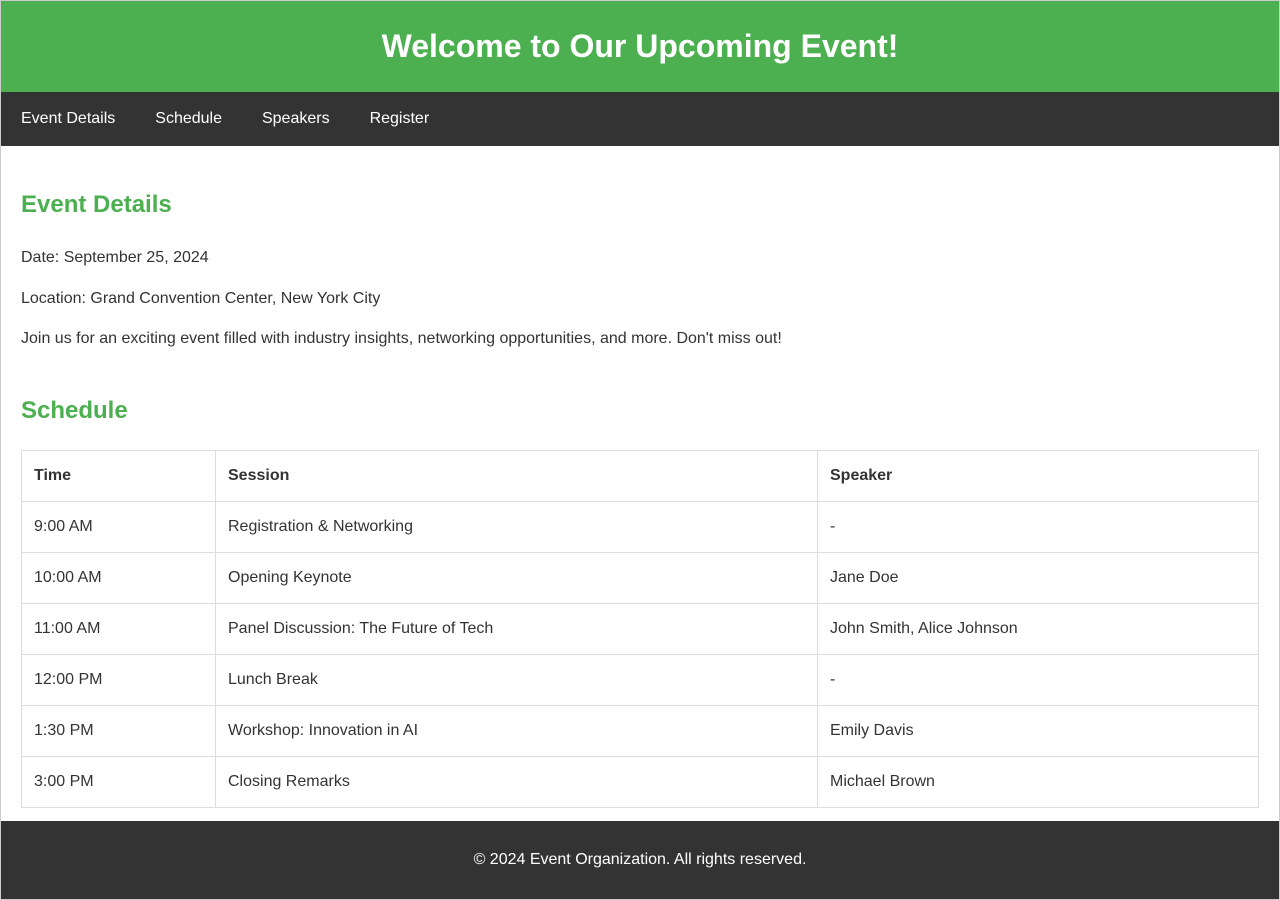 The height and width of the screenshot is (900, 1280). Describe the element at coordinates (118, 782) in the screenshot. I see `cell-time: 3:00 PM` at that location.